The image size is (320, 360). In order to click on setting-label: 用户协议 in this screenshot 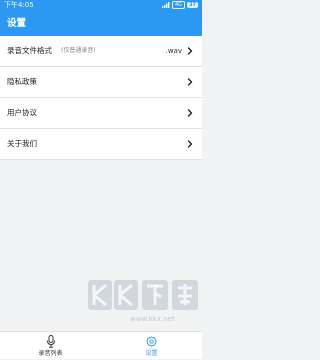, I will do `click(22, 112)`.